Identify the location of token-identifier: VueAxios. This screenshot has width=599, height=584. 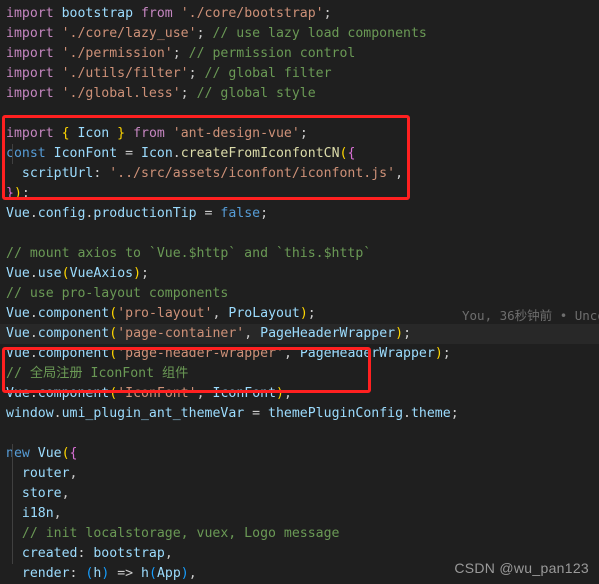
(101, 273).